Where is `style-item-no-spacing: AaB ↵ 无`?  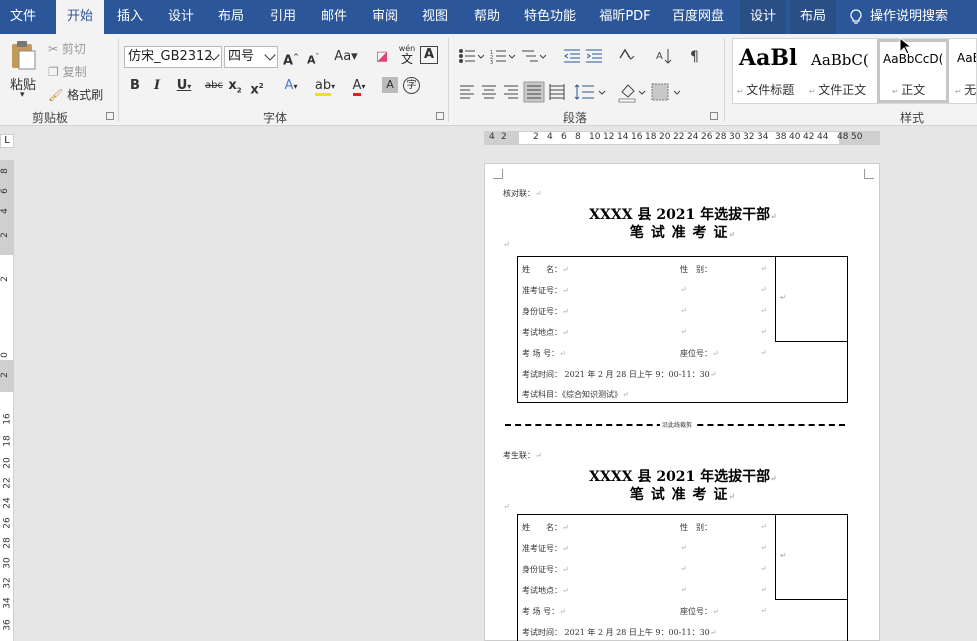 style-item-no-spacing: AaB ↵ 无 is located at coordinates (964, 71).